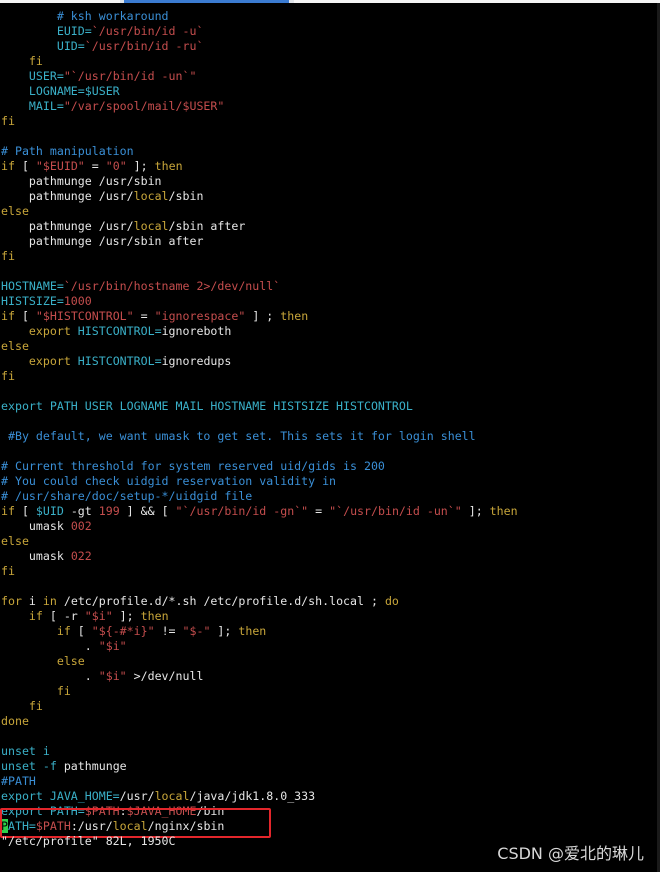 Image resolution: width=660 pixels, height=872 pixels. Describe the element at coordinates (56, 91) in the screenshot. I see `code-token: LOGNAME=` at that location.